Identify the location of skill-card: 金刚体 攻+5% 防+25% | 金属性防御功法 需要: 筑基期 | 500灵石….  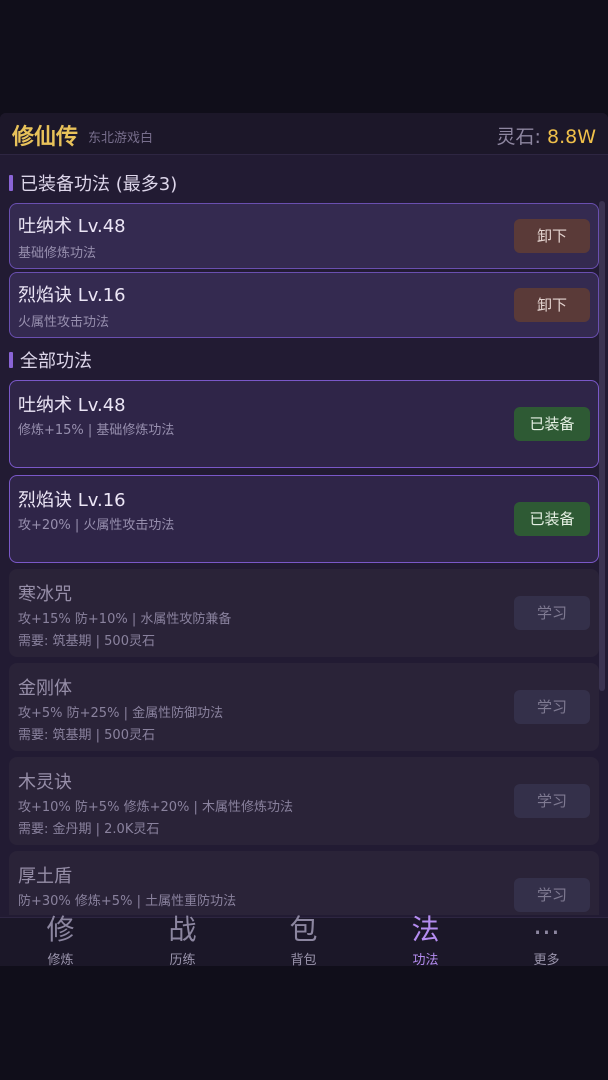
(304, 707).